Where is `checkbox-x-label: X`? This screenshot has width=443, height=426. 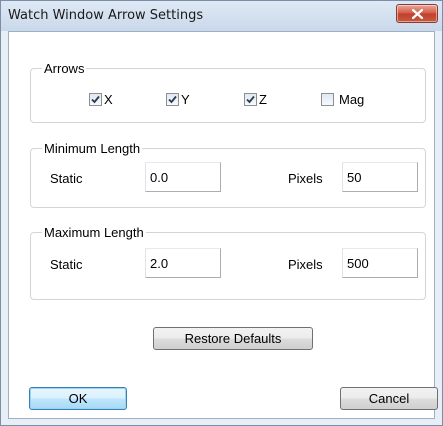
checkbox-x-label: X is located at coordinates (108, 99).